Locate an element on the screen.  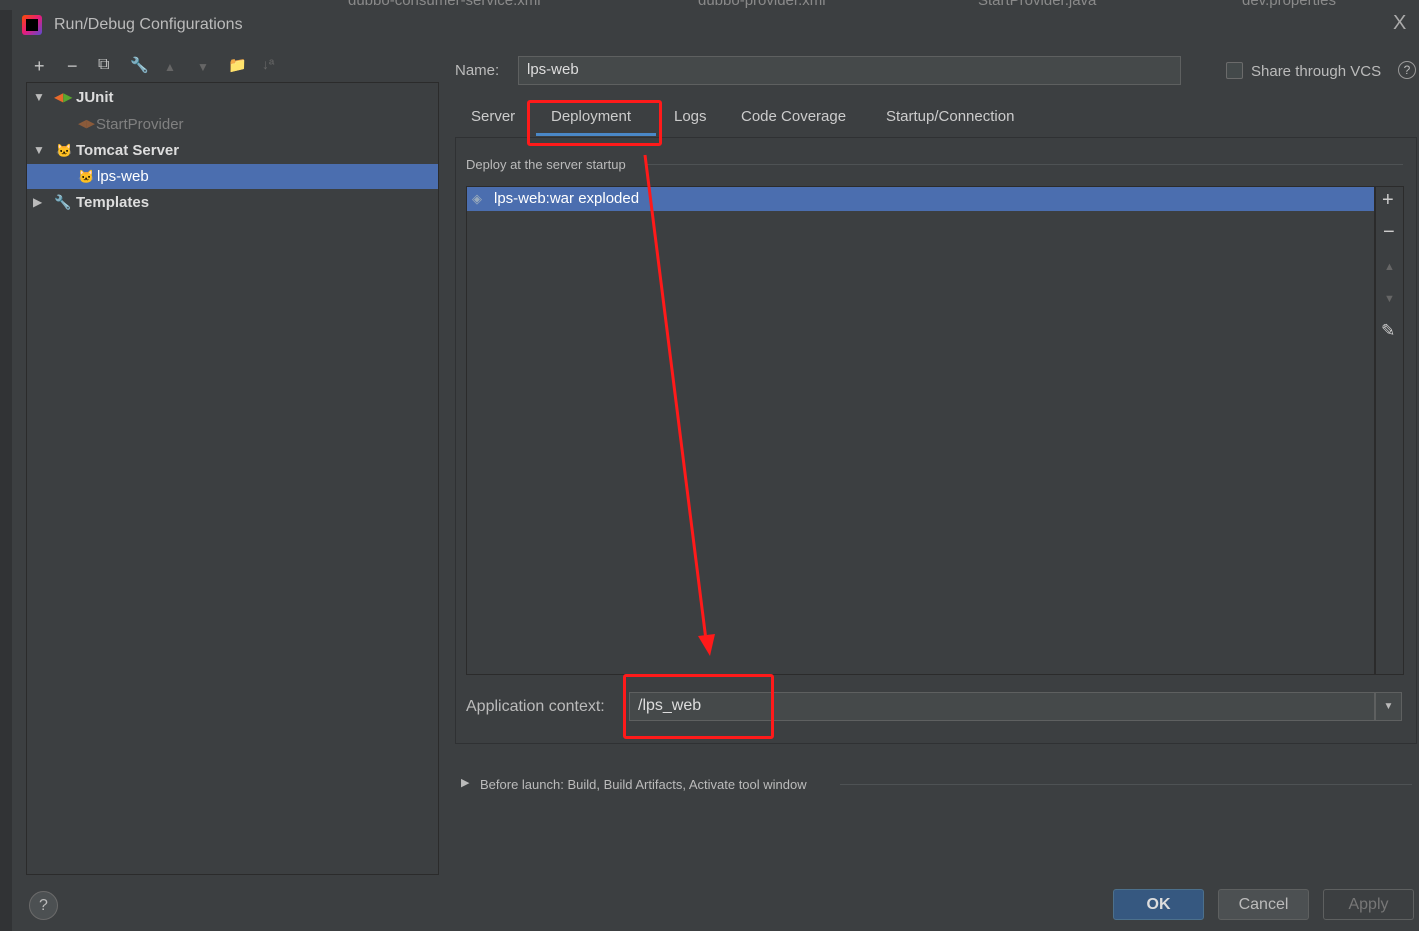
annotation-arrow is located at coordinates (679, 405).